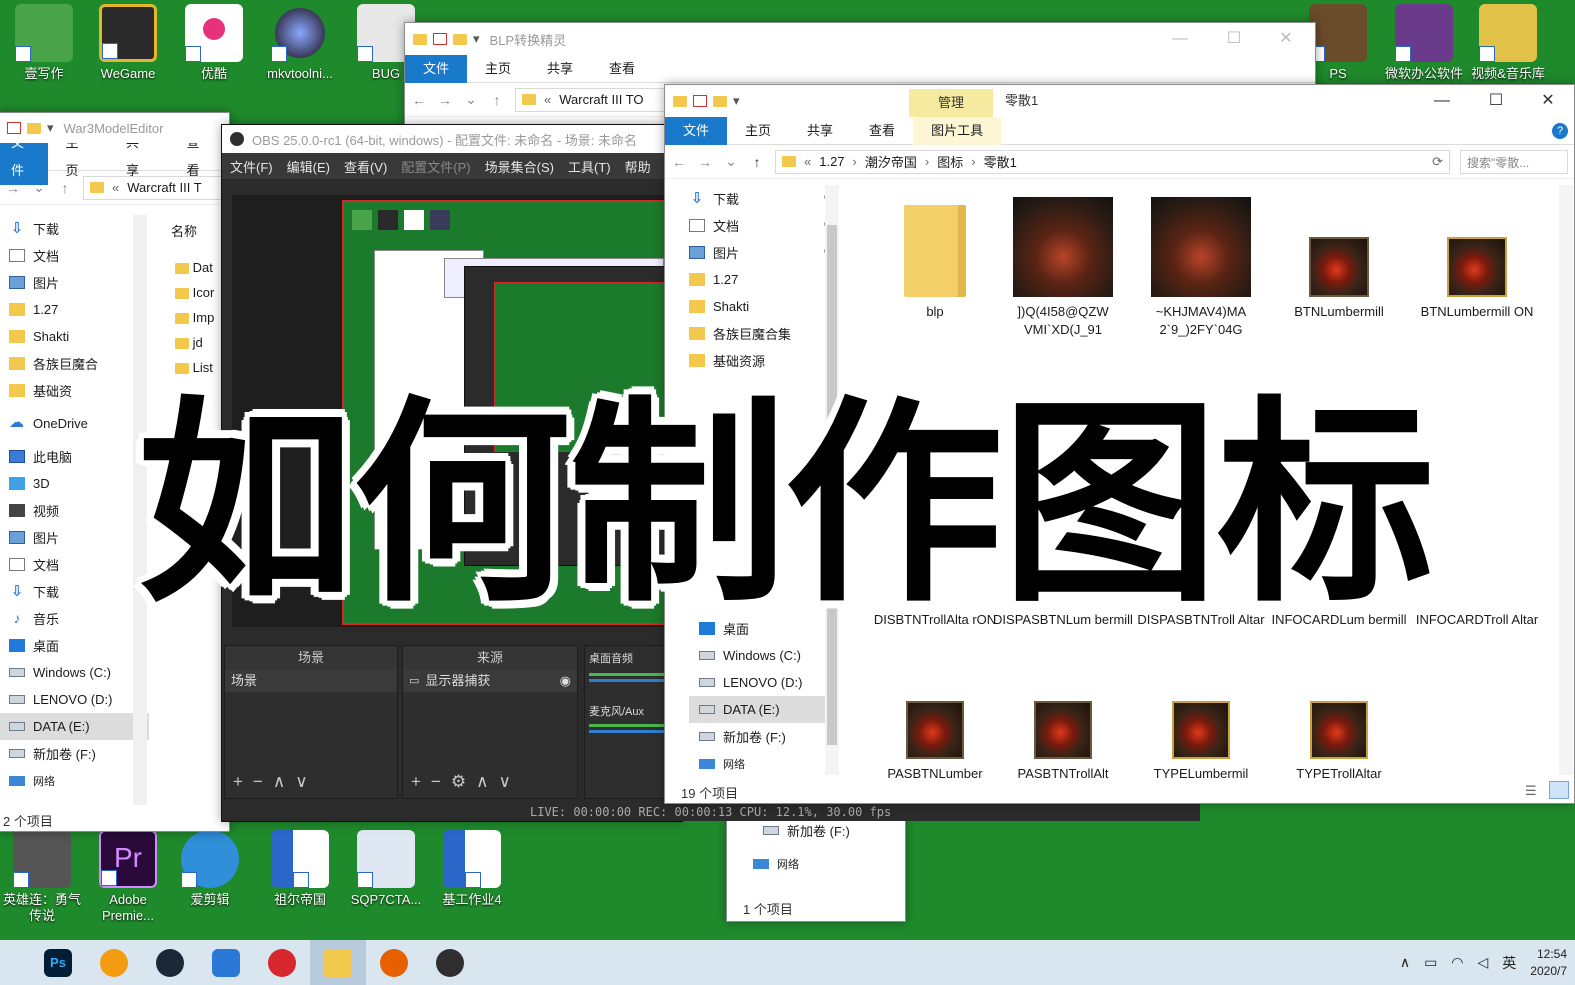  Describe the element at coordinates (300, 869) in the screenshot. I see `desktop-icon-word-doc-1: 祖尔帝国` at that location.